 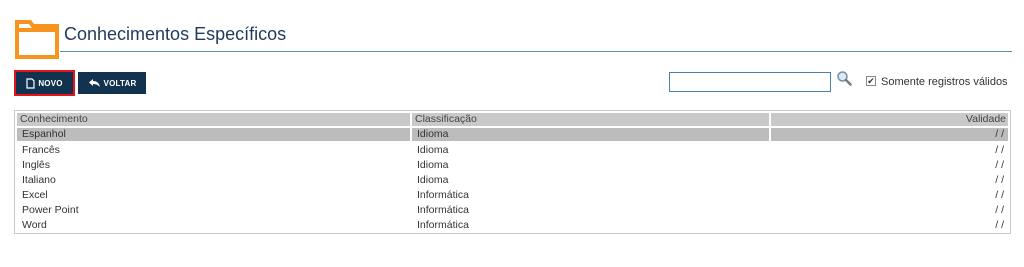 I want to click on table-row: Power Point Informática / /, so click(x=512, y=210).